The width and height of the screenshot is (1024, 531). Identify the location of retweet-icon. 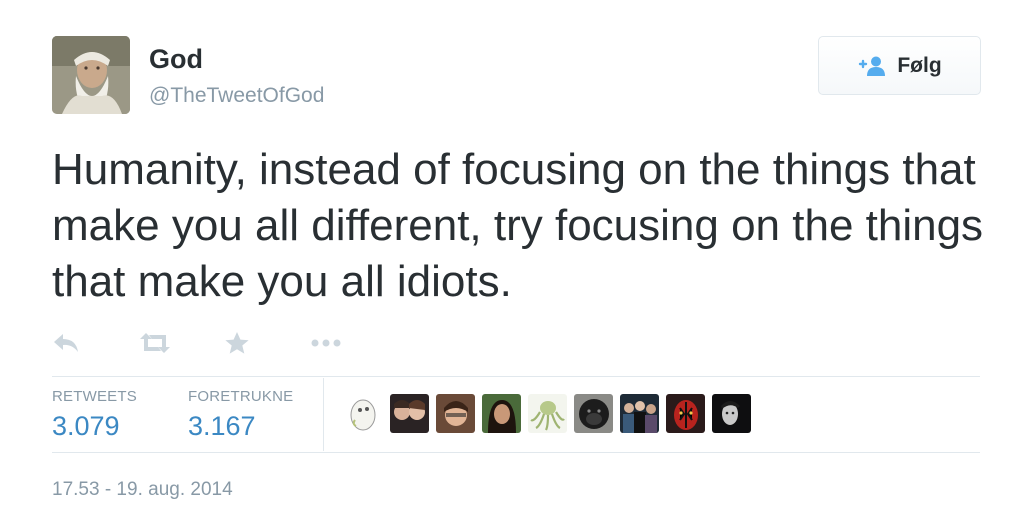
(155, 343).